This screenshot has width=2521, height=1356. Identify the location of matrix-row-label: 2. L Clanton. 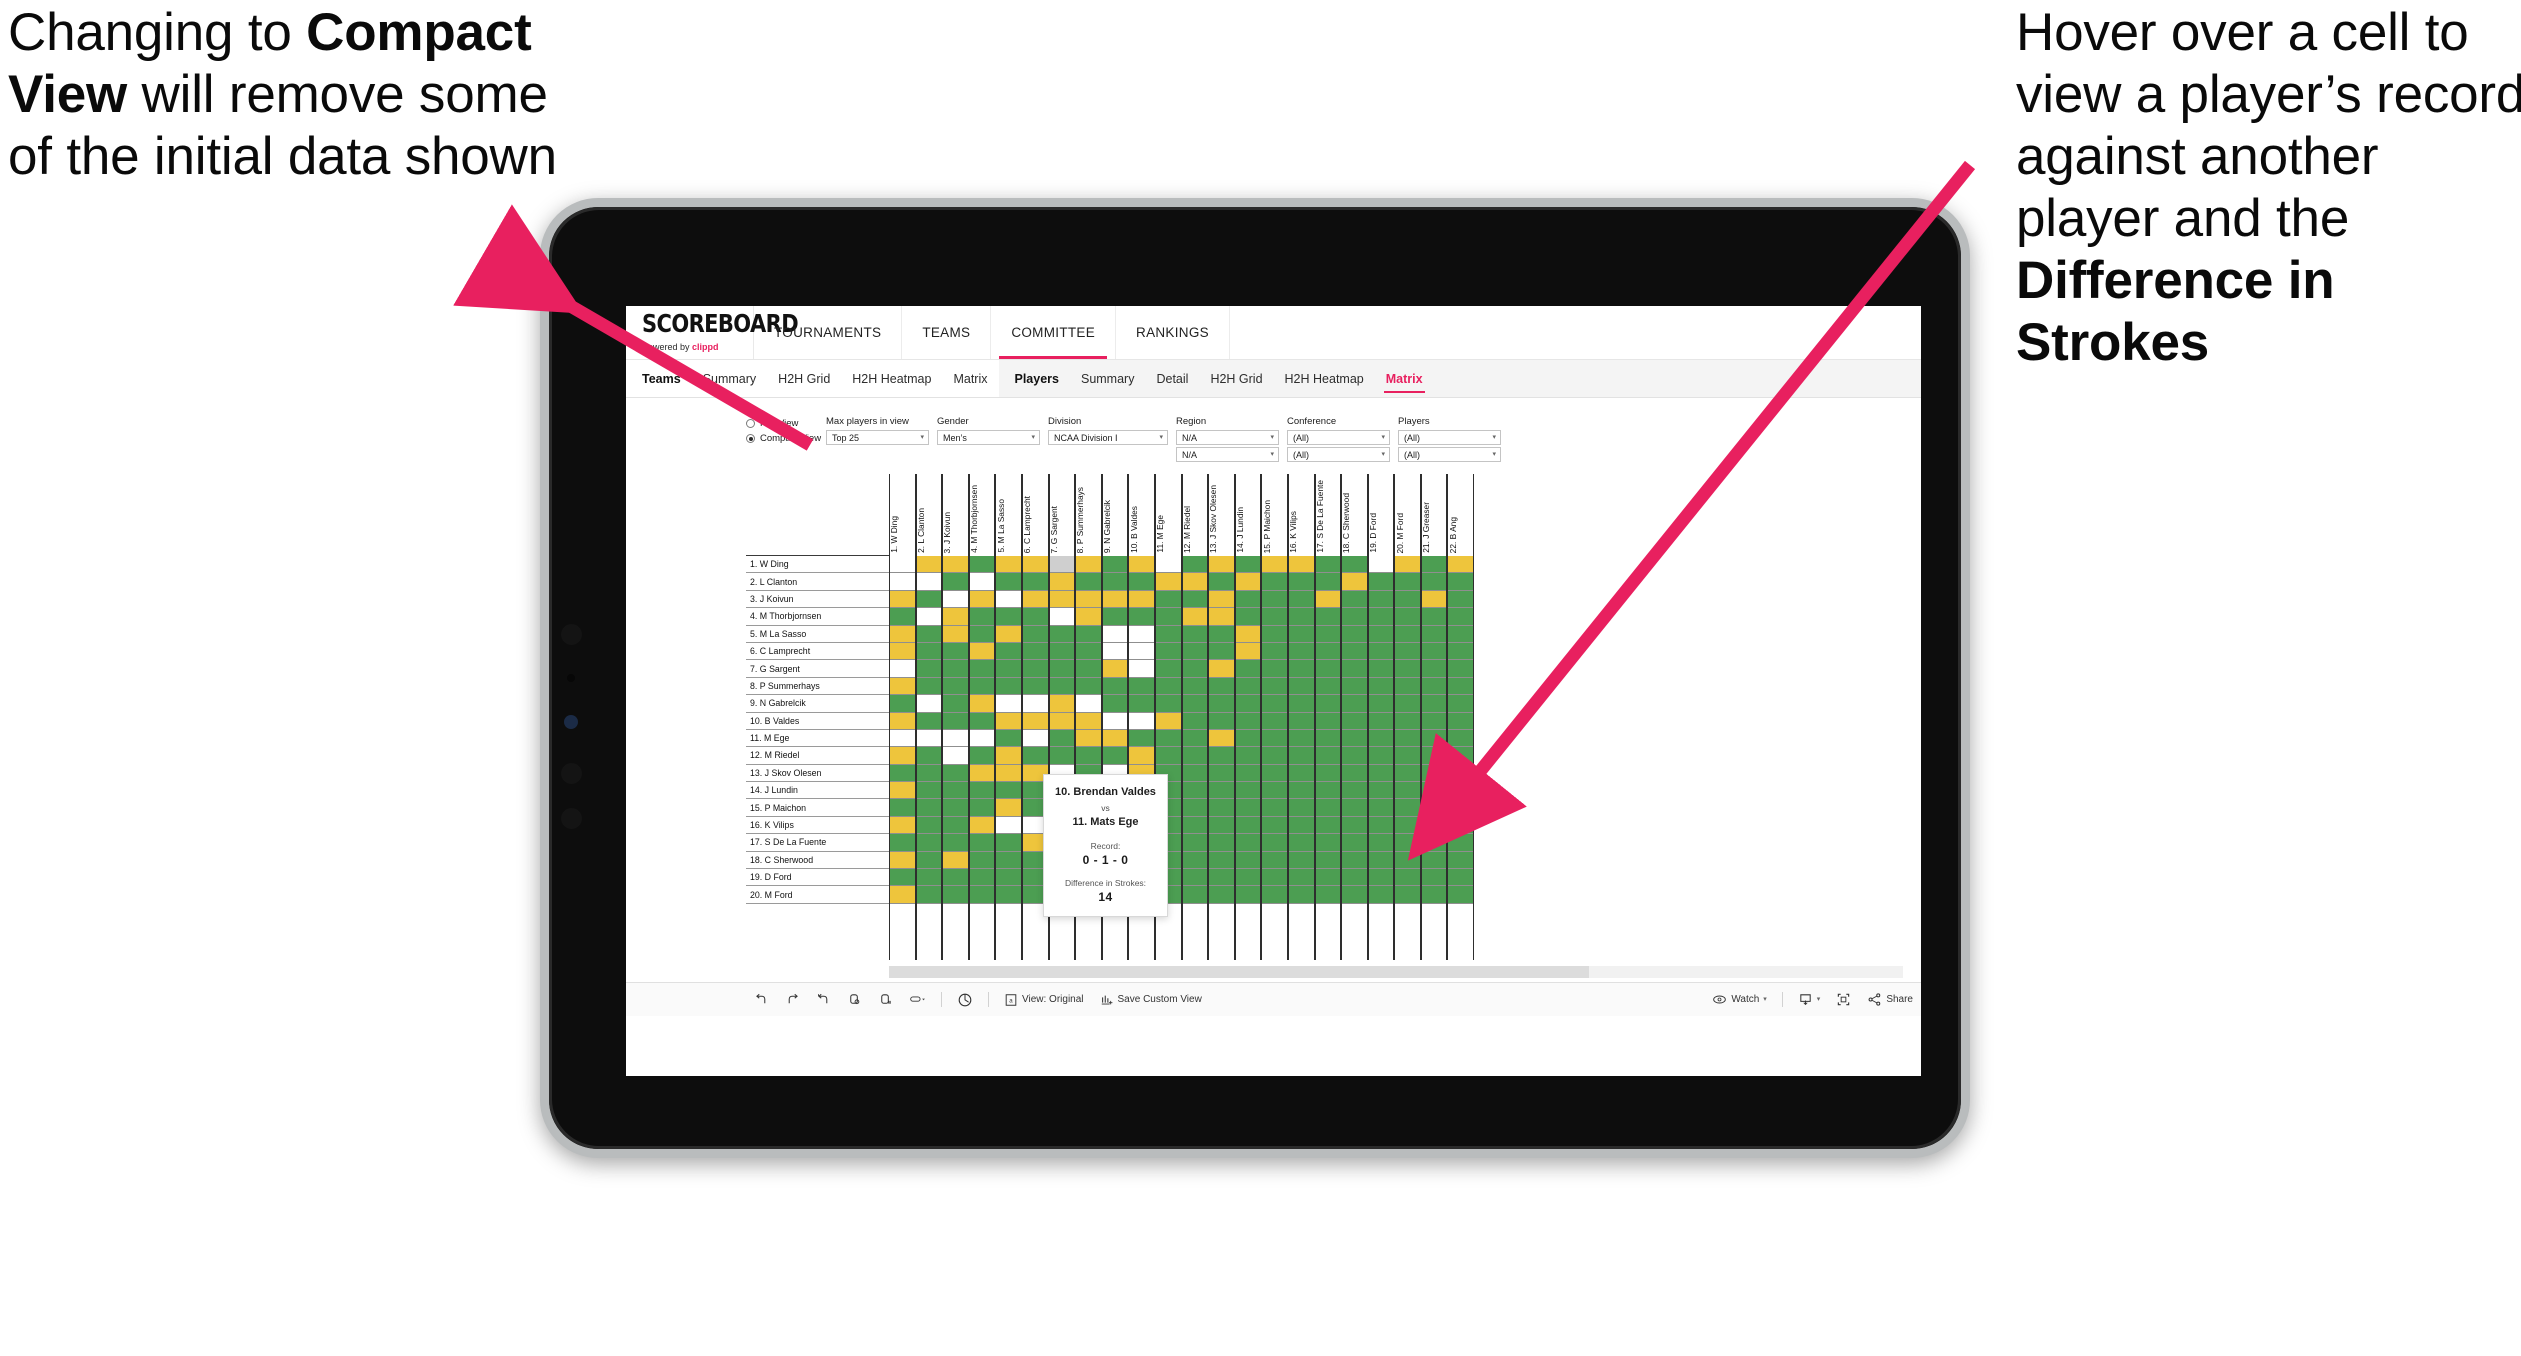
(817, 582).